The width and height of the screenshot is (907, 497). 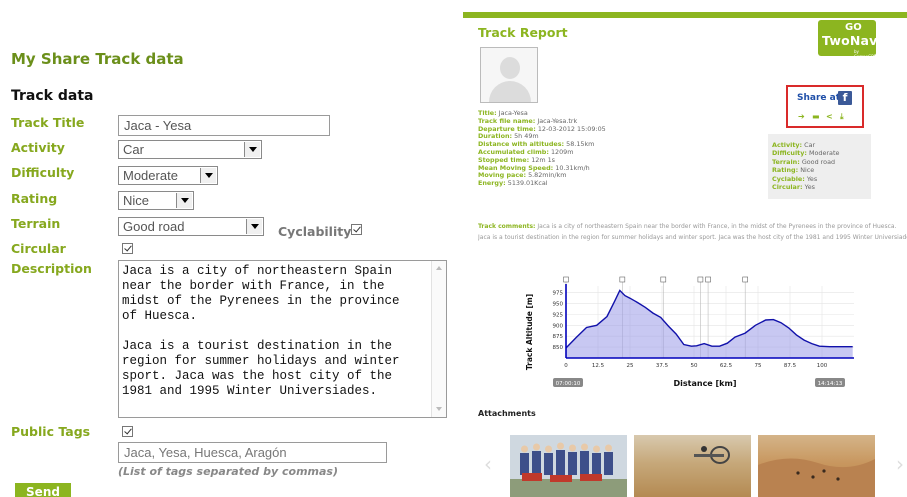 I want to click on terrain-select: Good road, so click(x=191, y=226).